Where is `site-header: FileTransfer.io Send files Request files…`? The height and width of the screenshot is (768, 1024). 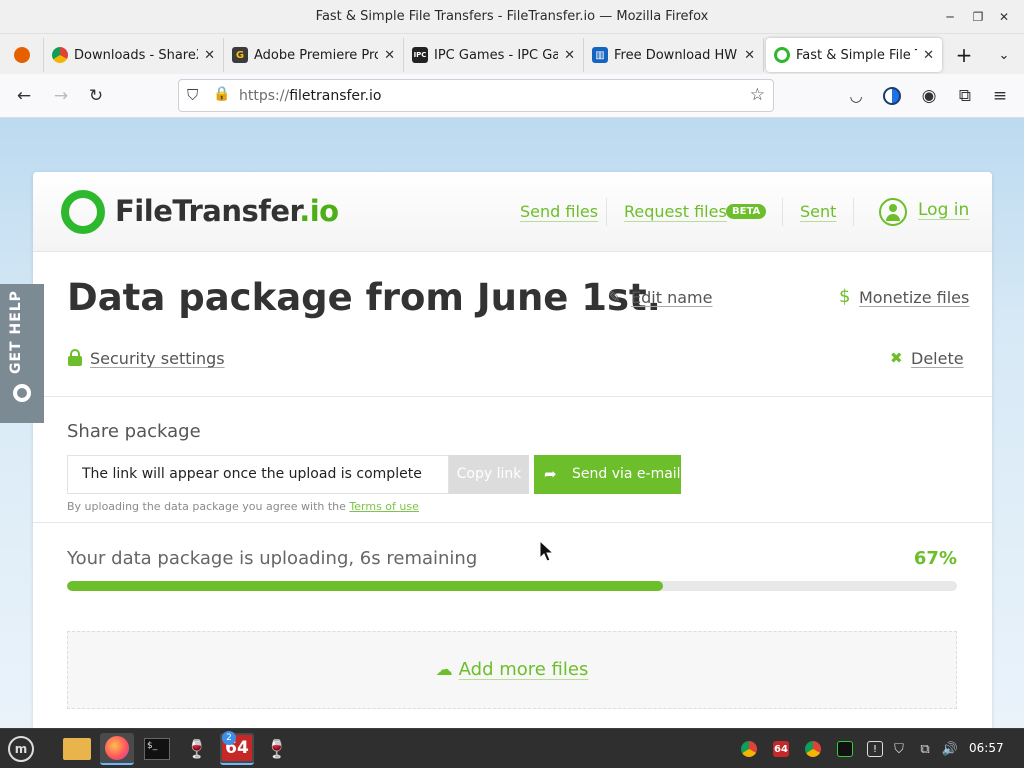 site-header: FileTransfer.io Send files Request files… is located at coordinates (512, 212).